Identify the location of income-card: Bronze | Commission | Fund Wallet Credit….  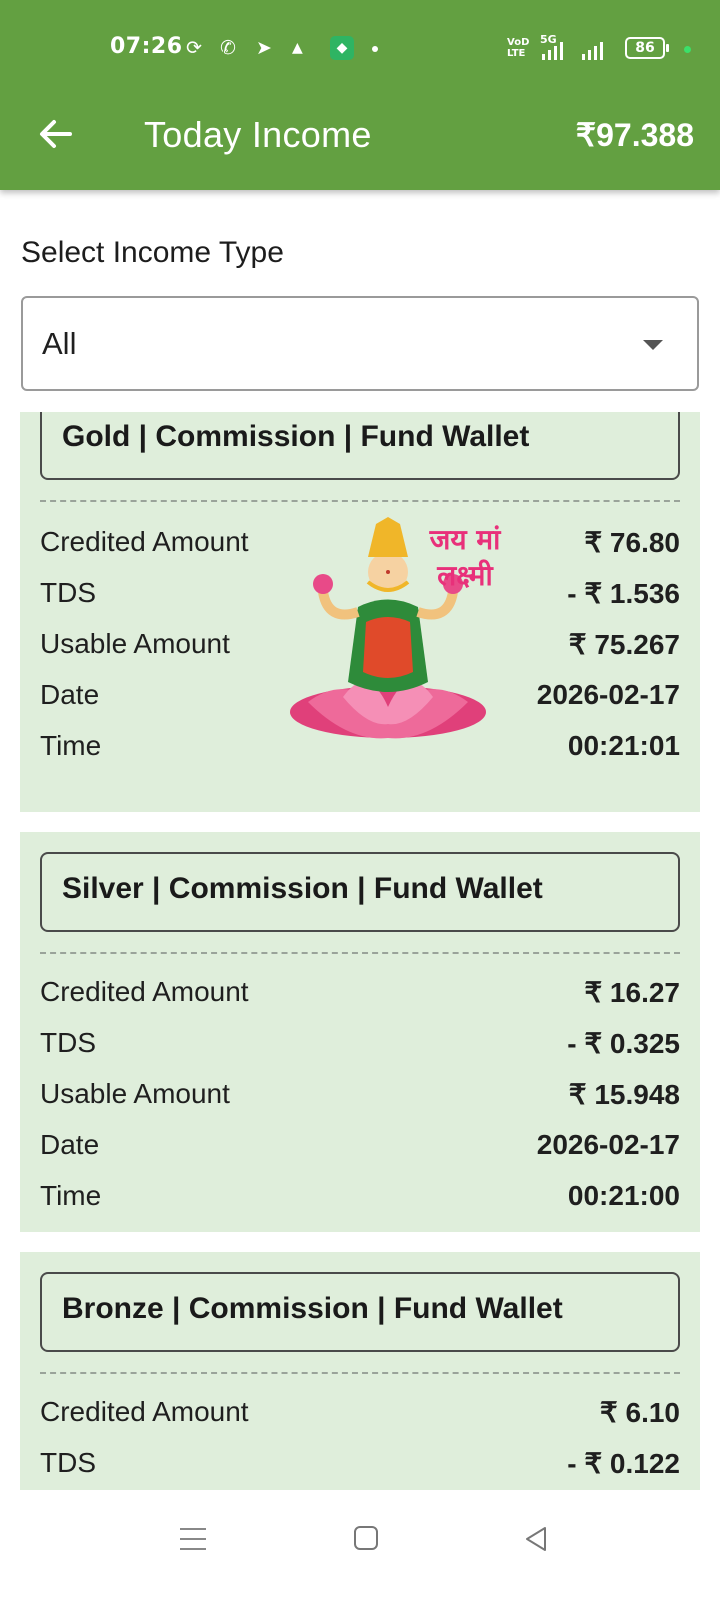
(360, 1371).